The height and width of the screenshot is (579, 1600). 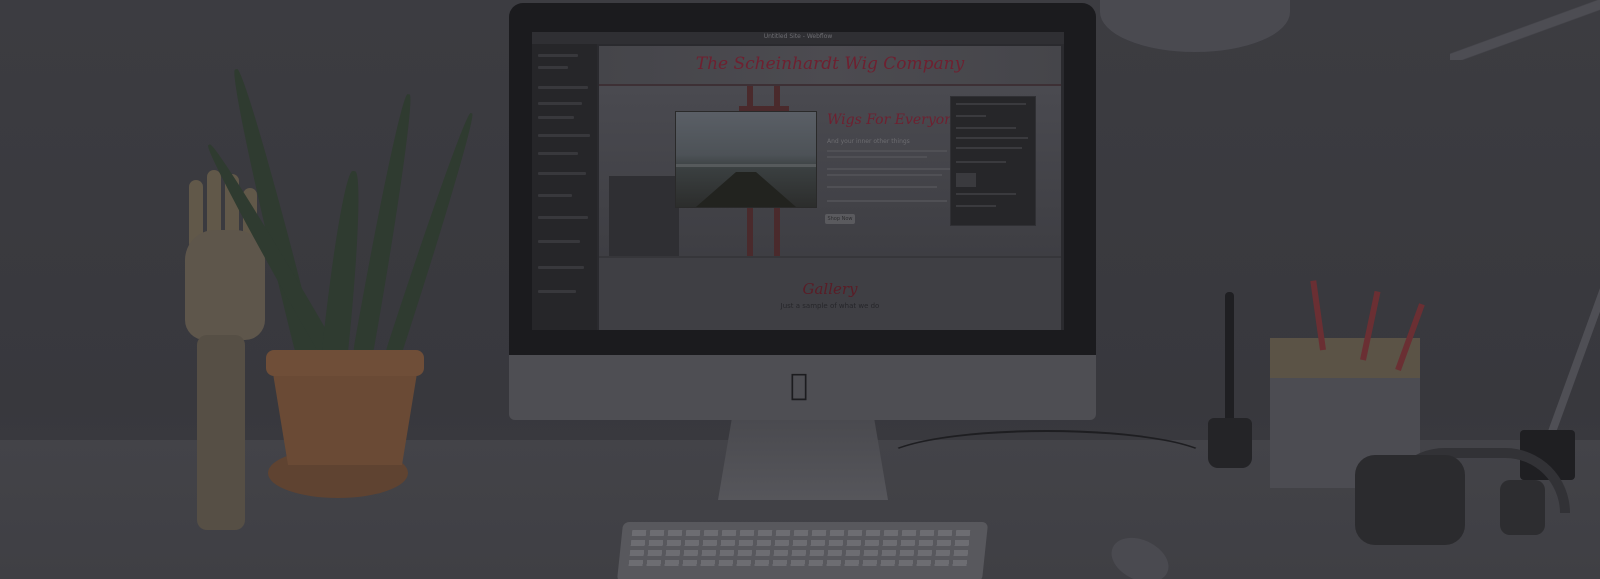 I want to click on headphone-earcup, so click(x=1522, y=507).